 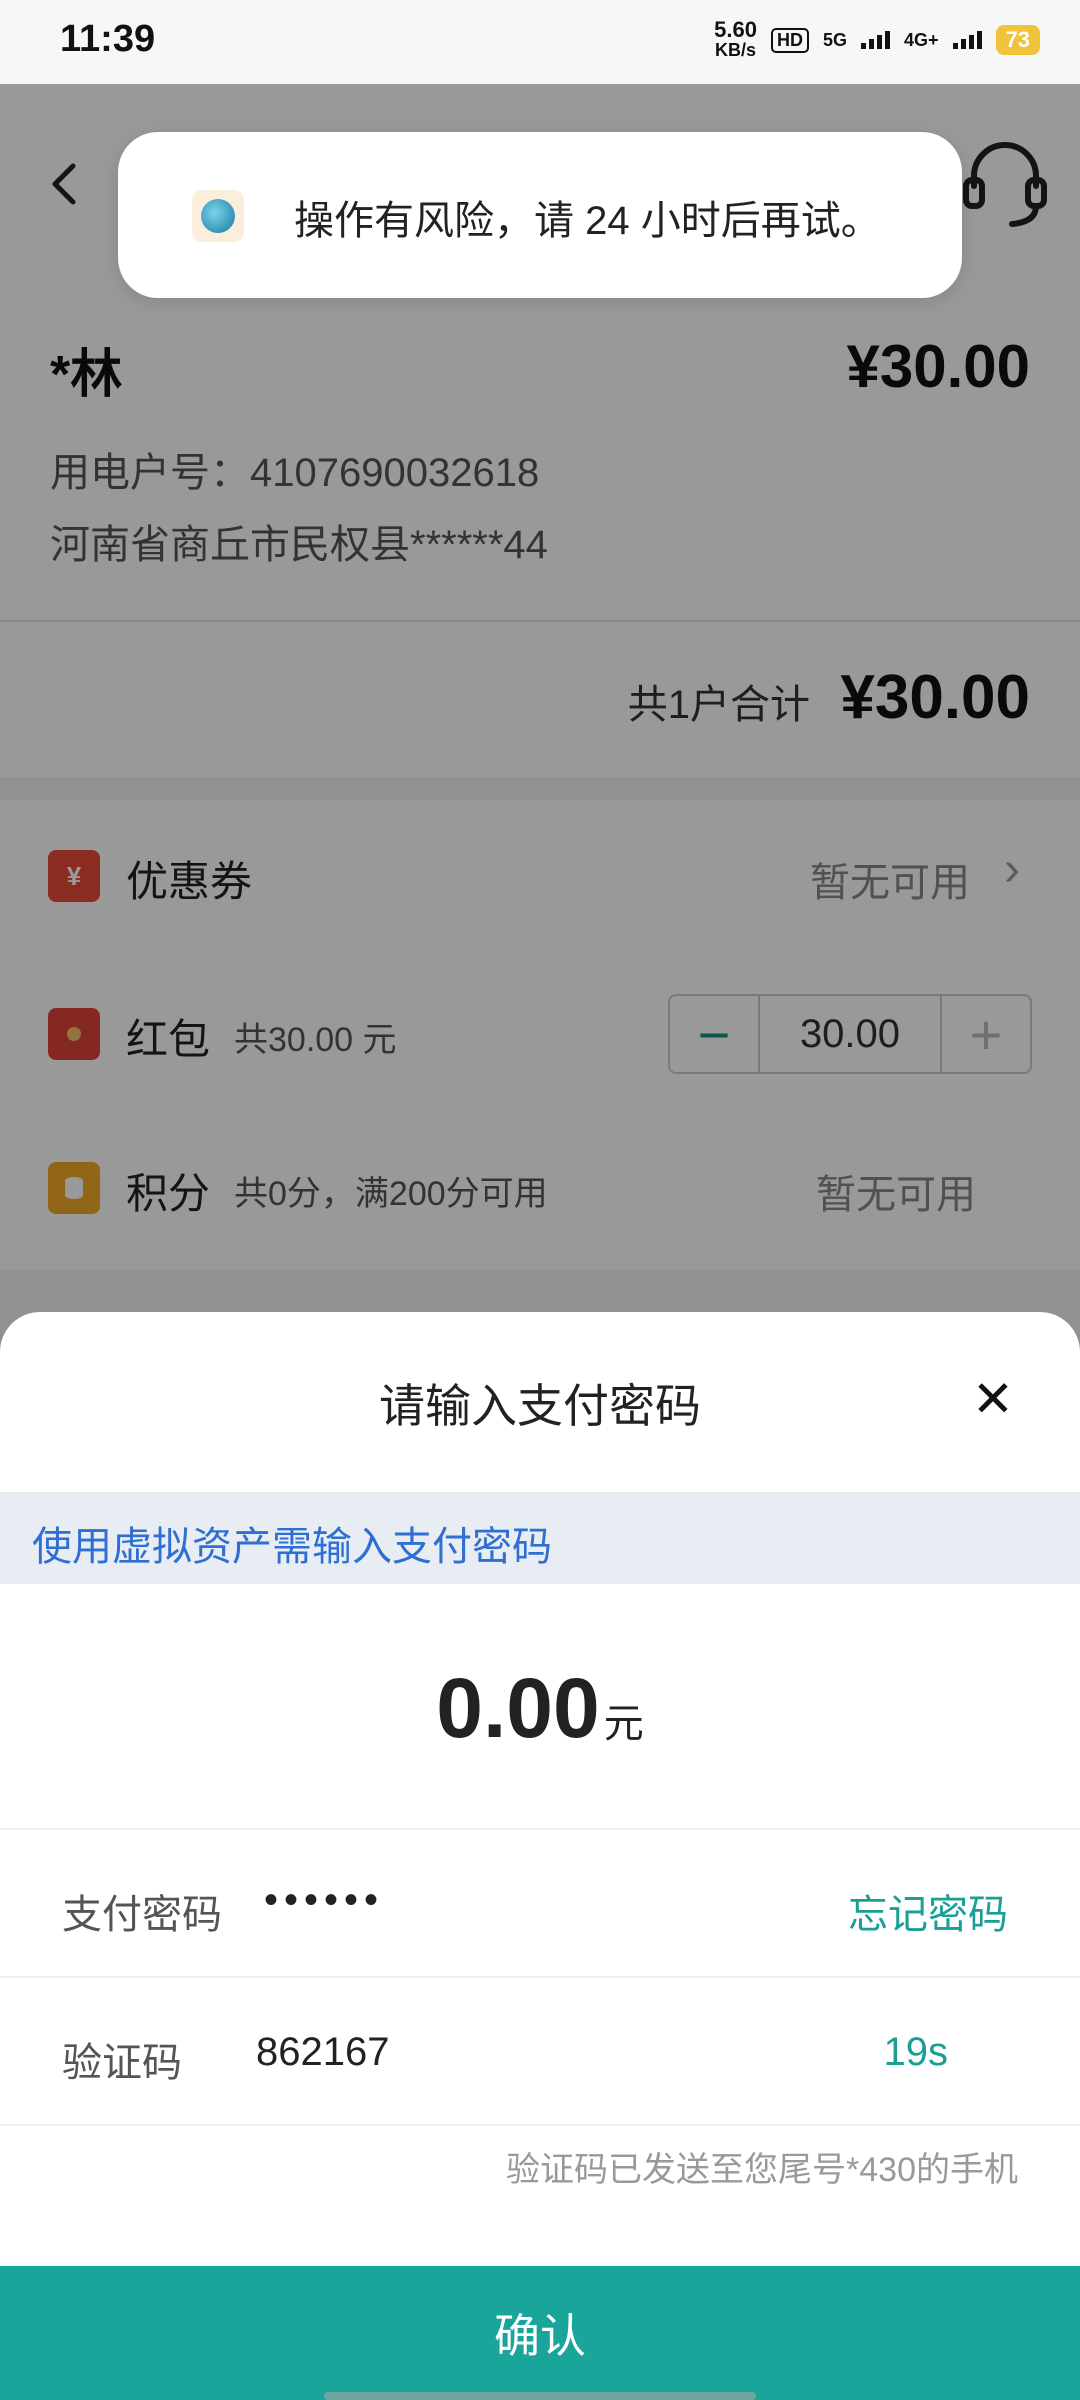 What do you see at coordinates (540, 2396) in the screenshot?
I see `home-indicator` at bounding box center [540, 2396].